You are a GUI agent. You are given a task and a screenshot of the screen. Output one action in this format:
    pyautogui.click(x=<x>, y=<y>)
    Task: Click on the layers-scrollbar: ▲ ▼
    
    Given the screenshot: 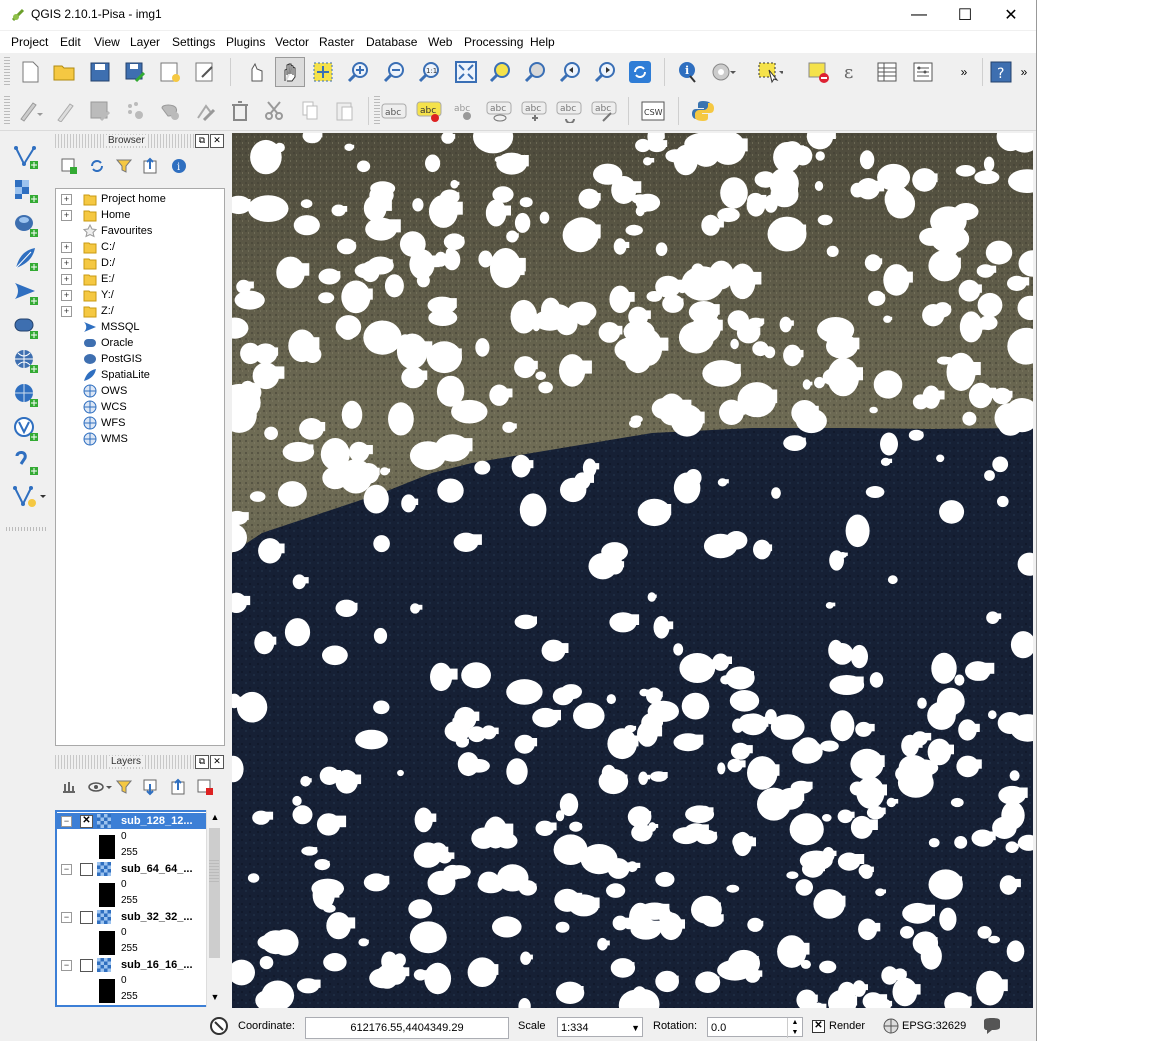 What is the action you would take?
    pyautogui.click(x=214, y=908)
    